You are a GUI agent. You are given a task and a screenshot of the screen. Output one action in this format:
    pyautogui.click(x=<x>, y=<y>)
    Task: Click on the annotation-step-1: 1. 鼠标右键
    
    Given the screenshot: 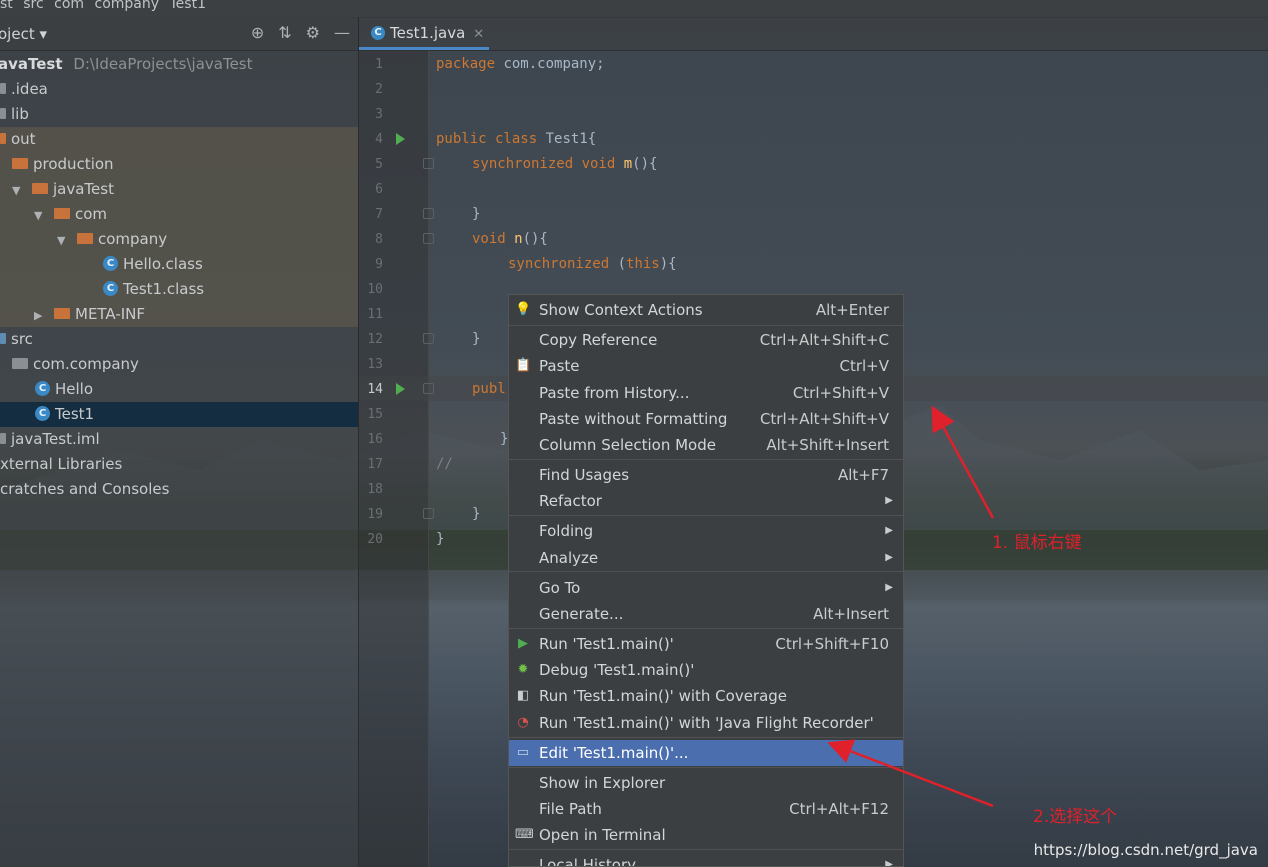 What is the action you would take?
    pyautogui.click(x=1037, y=543)
    